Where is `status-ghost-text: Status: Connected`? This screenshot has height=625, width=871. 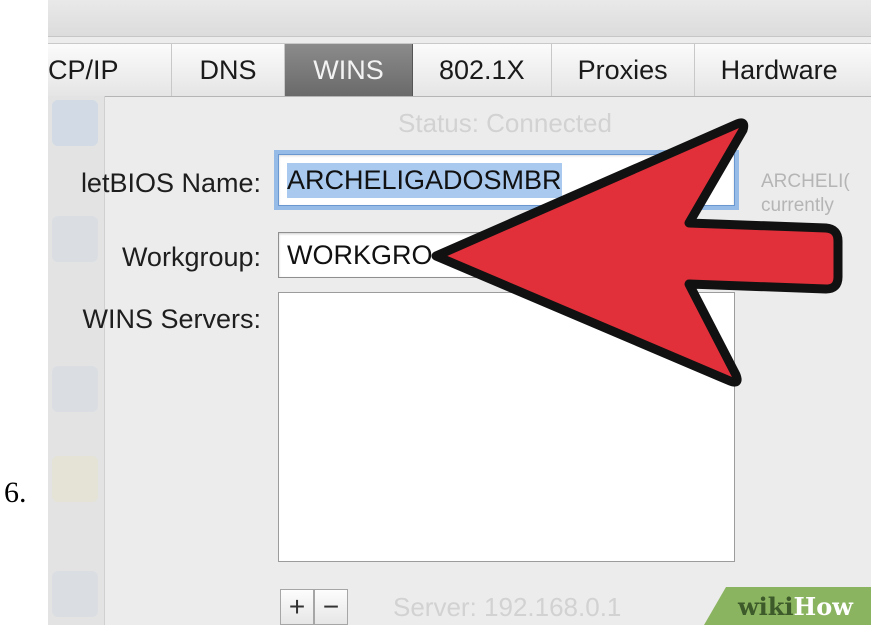 status-ghost-text: Status: Connected is located at coordinates (505, 123).